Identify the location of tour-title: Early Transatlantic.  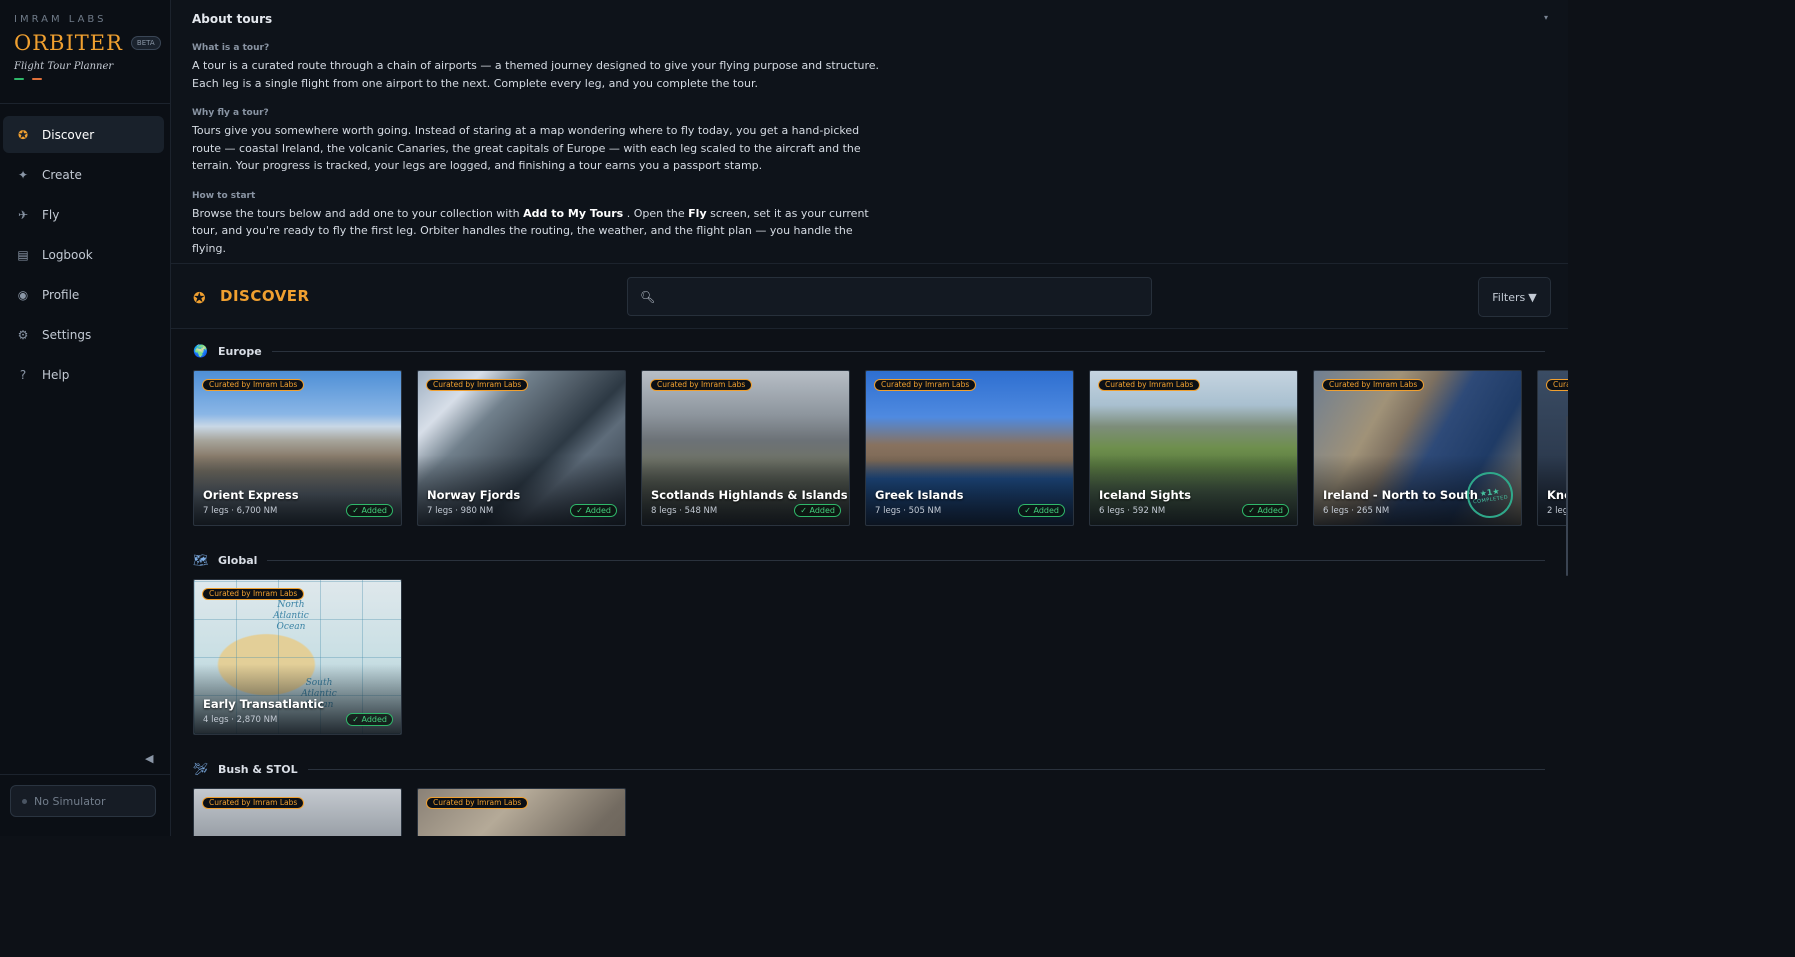
(264, 704).